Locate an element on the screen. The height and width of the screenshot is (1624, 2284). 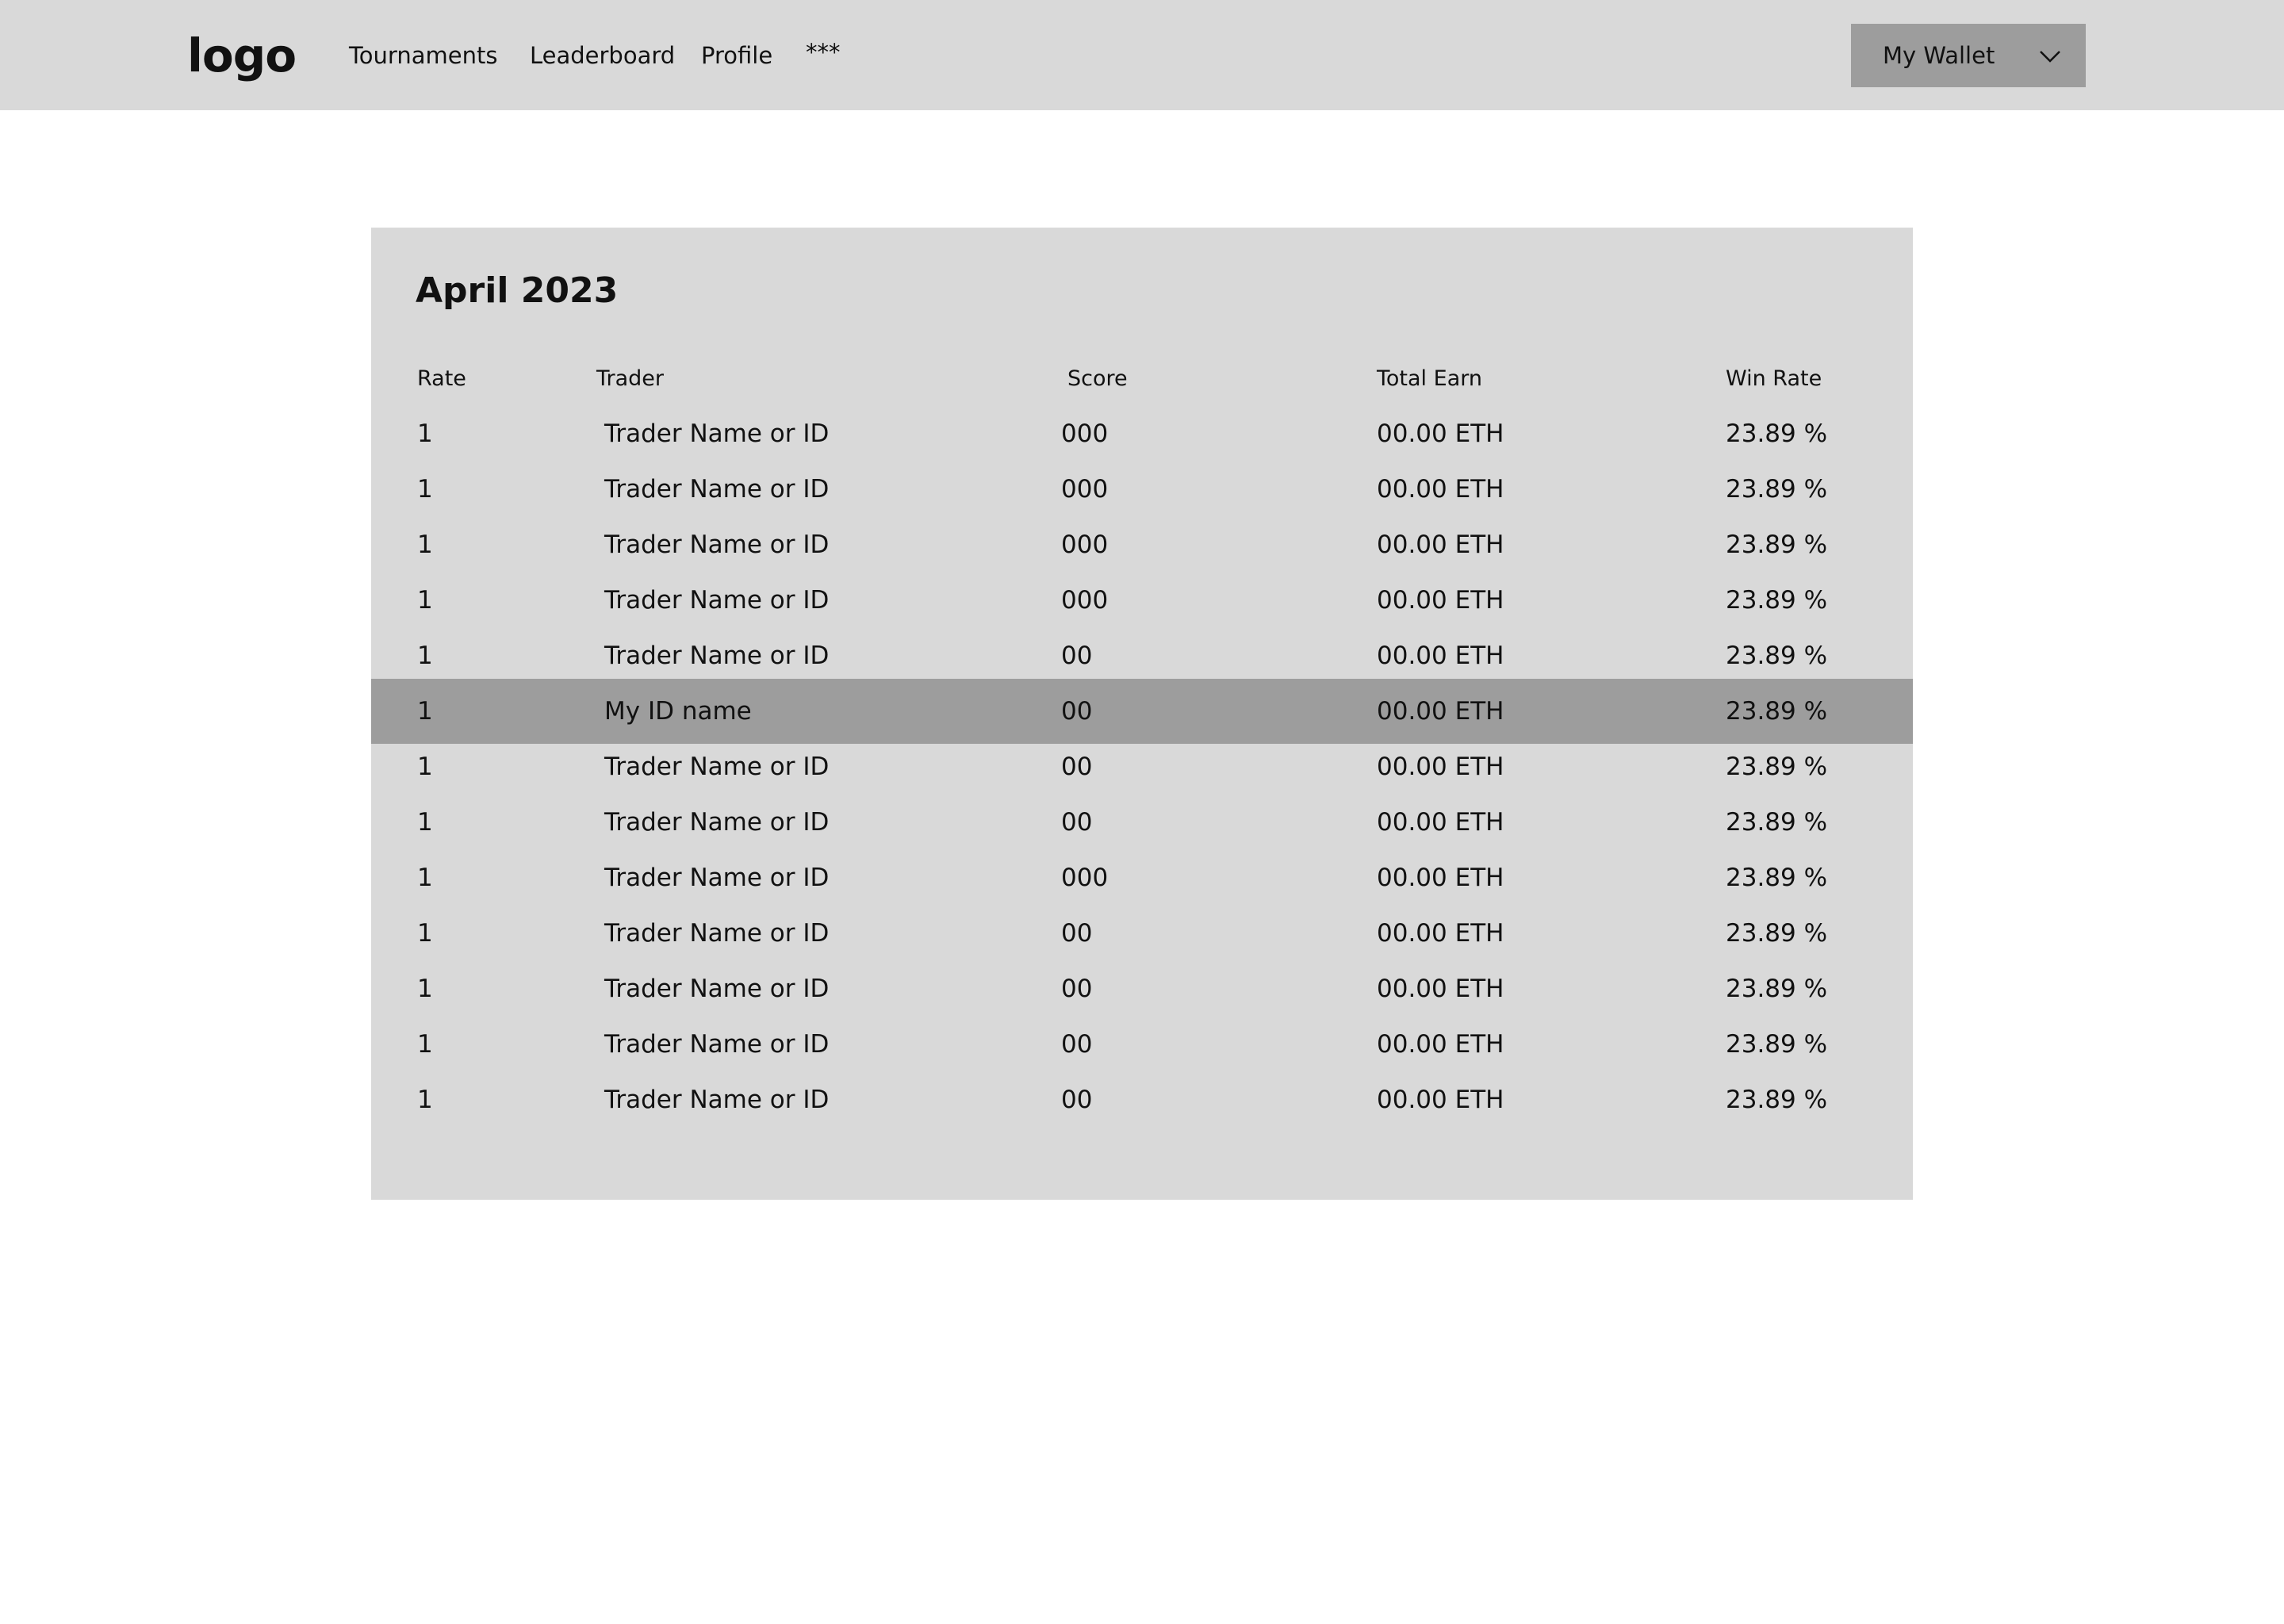
nav-leaderboard: Leaderboard is located at coordinates (602, 55).